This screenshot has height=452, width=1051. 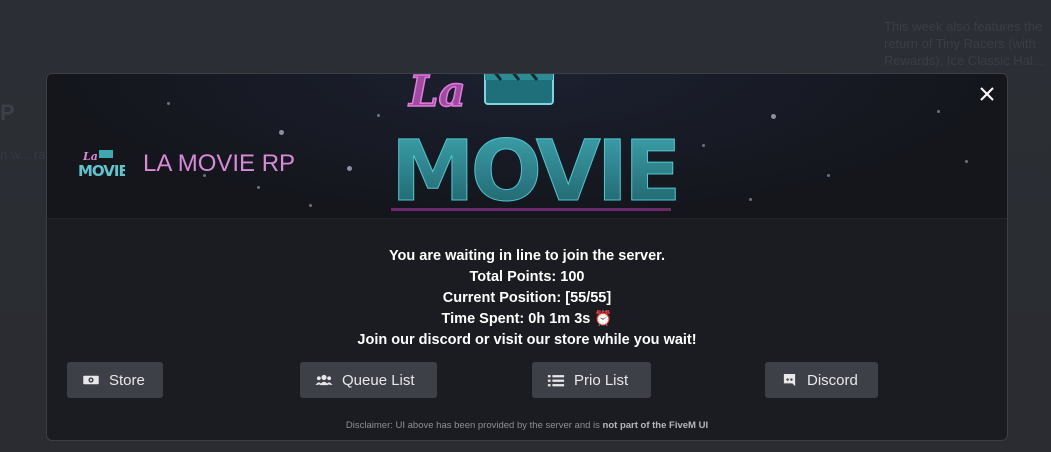 What do you see at coordinates (789, 380) in the screenshot?
I see `discord-icon` at bounding box center [789, 380].